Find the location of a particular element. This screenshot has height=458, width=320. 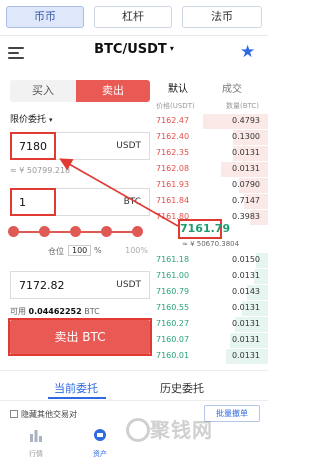

hide-others-toggle: 隐藏其他交易对 is located at coordinates (43, 414).